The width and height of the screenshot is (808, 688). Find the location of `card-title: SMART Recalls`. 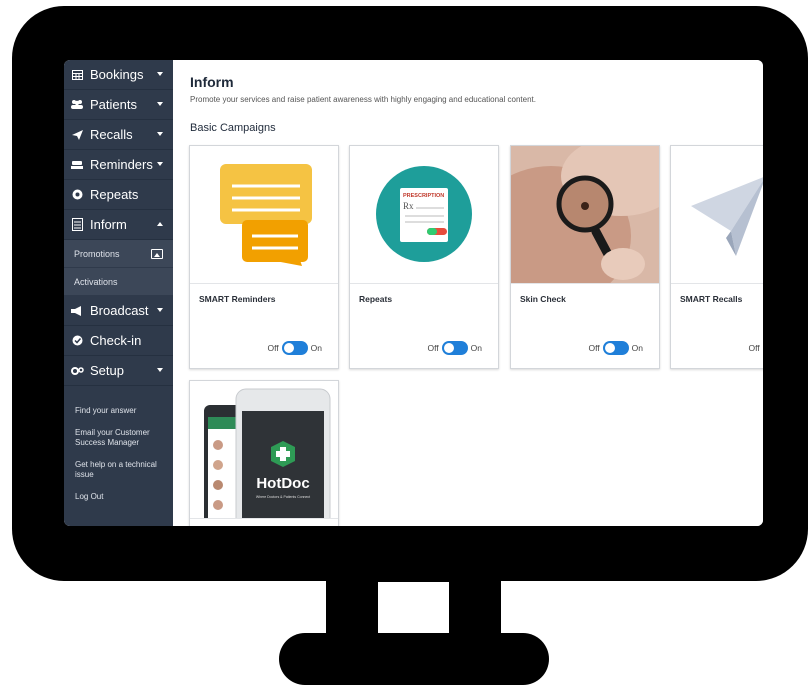

card-title: SMART Recalls is located at coordinates (711, 299).